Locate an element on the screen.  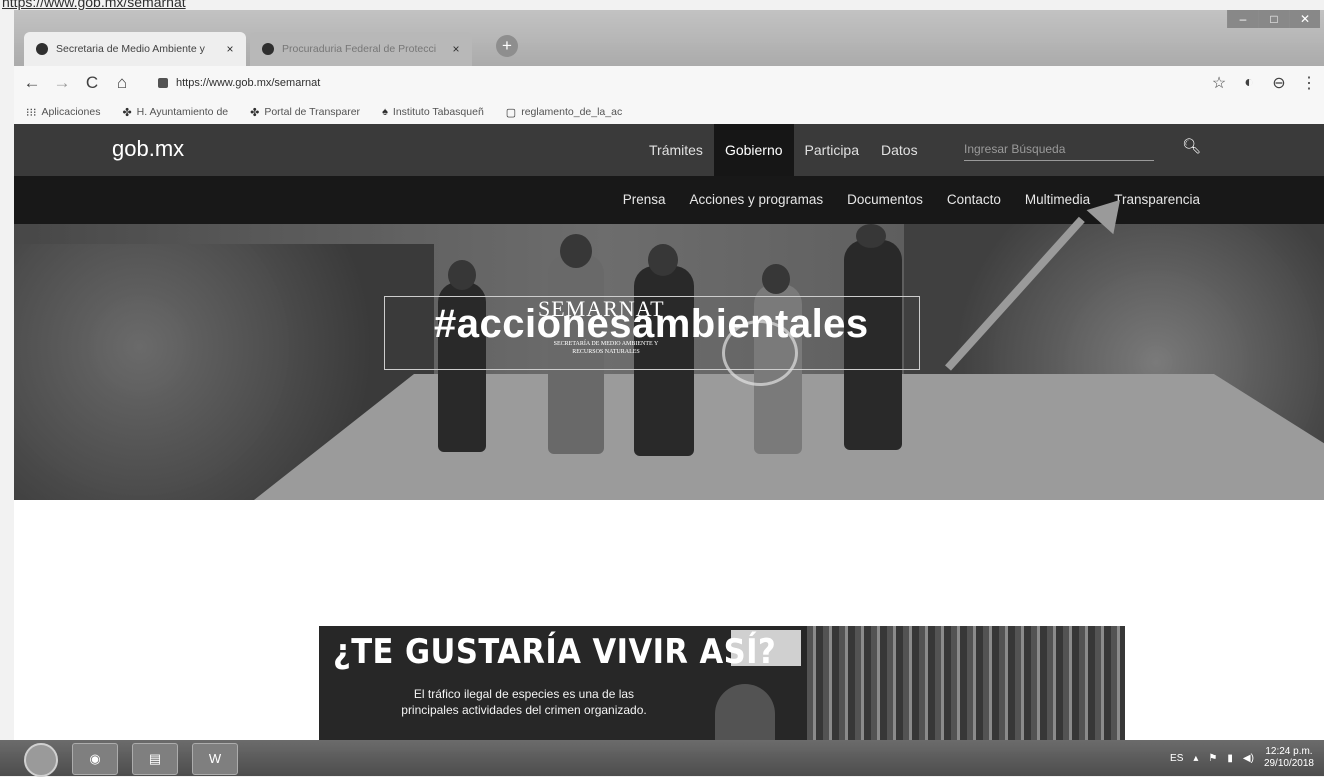
document-icon: ▢ is located at coordinates (511, 112).